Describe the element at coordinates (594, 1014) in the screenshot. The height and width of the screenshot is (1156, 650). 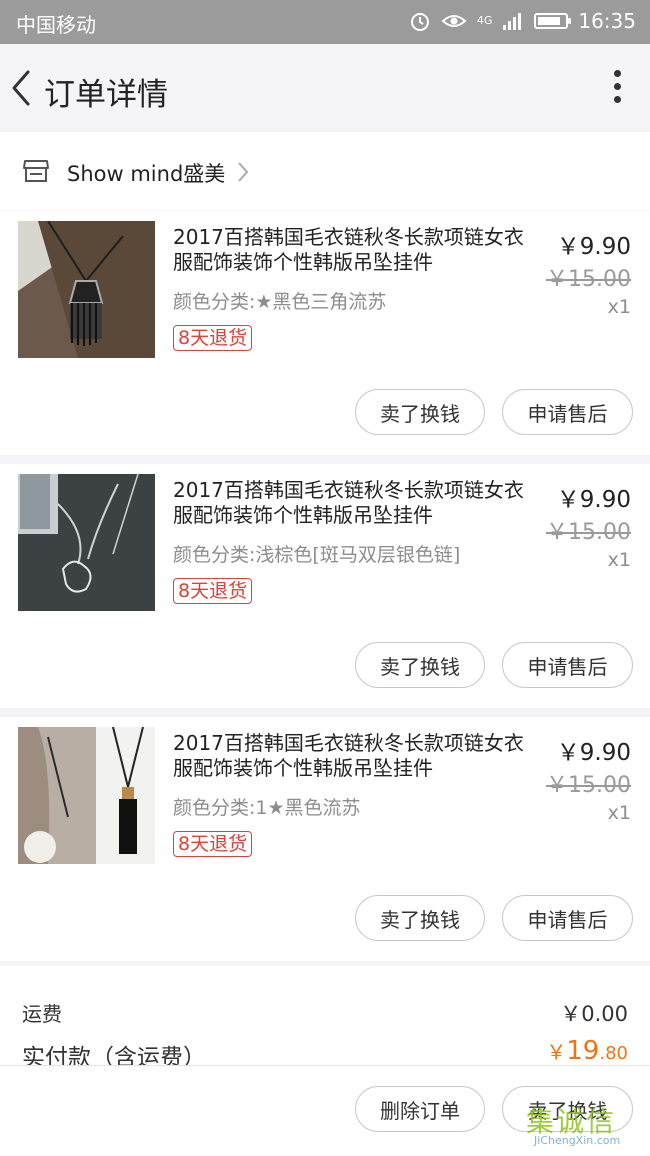
I see `shipping-value: ￥0.00` at that location.